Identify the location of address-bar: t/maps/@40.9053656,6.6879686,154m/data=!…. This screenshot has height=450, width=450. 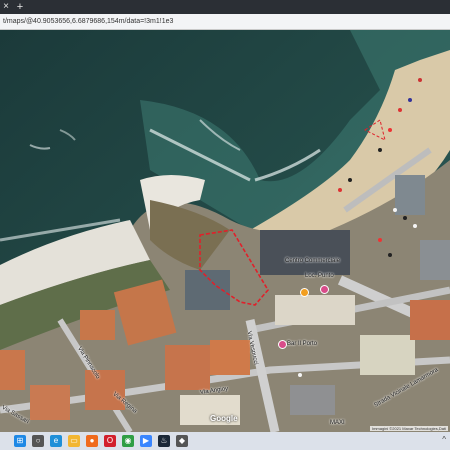
(225, 22).